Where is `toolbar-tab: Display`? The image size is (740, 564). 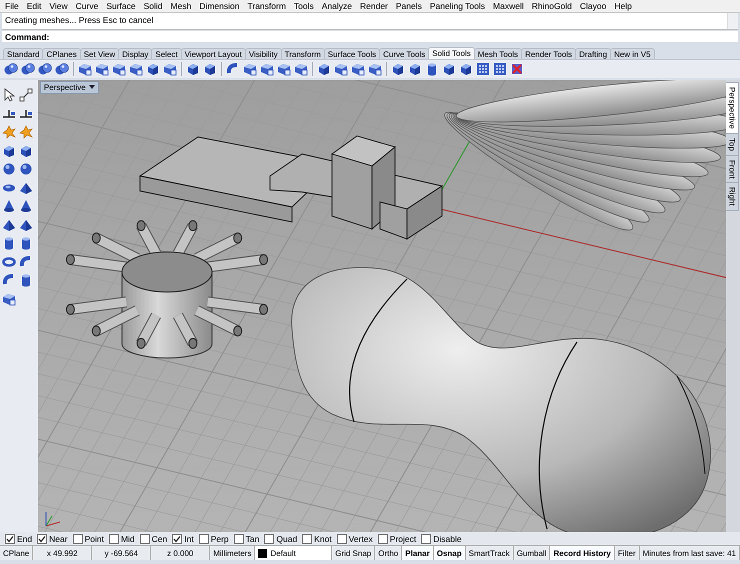
toolbar-tab: Display is located at coordinates (135, 53).